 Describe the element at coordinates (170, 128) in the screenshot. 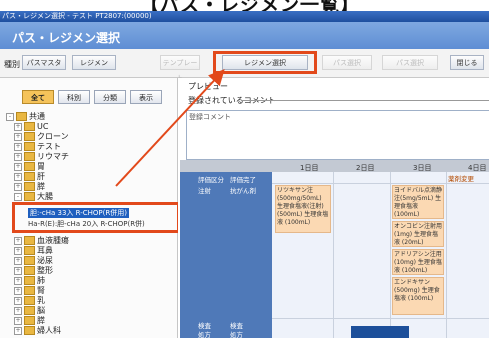

I see `annotation-arrow` at that location.